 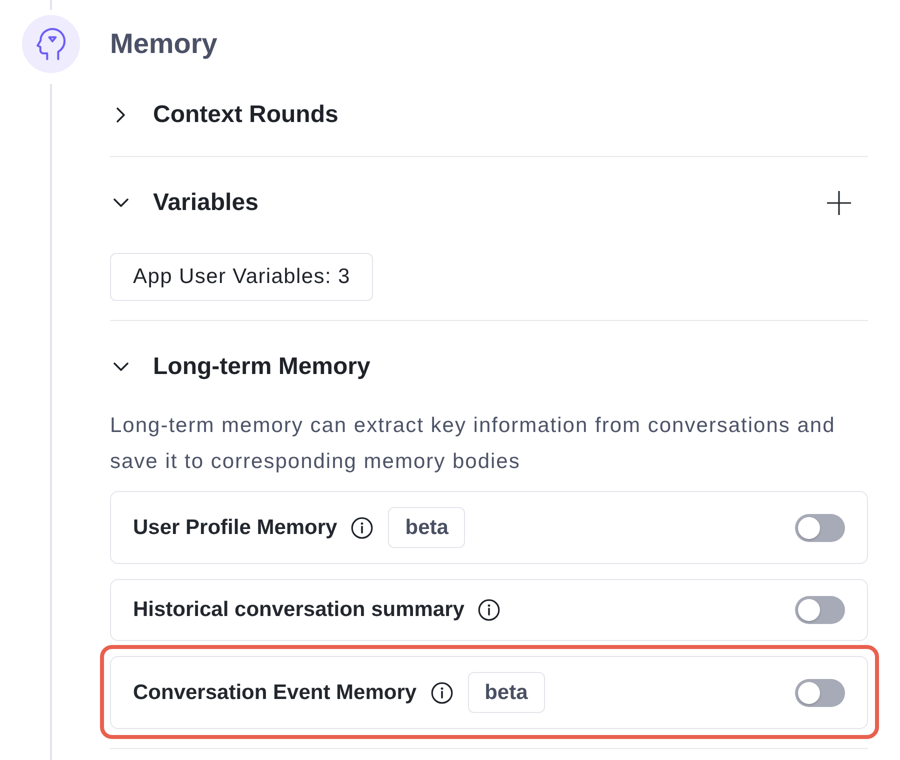 What do you see at coordinates (184, 203) in the screenshot?
I see `section-header: Variables` at bounding box center [184, 203].